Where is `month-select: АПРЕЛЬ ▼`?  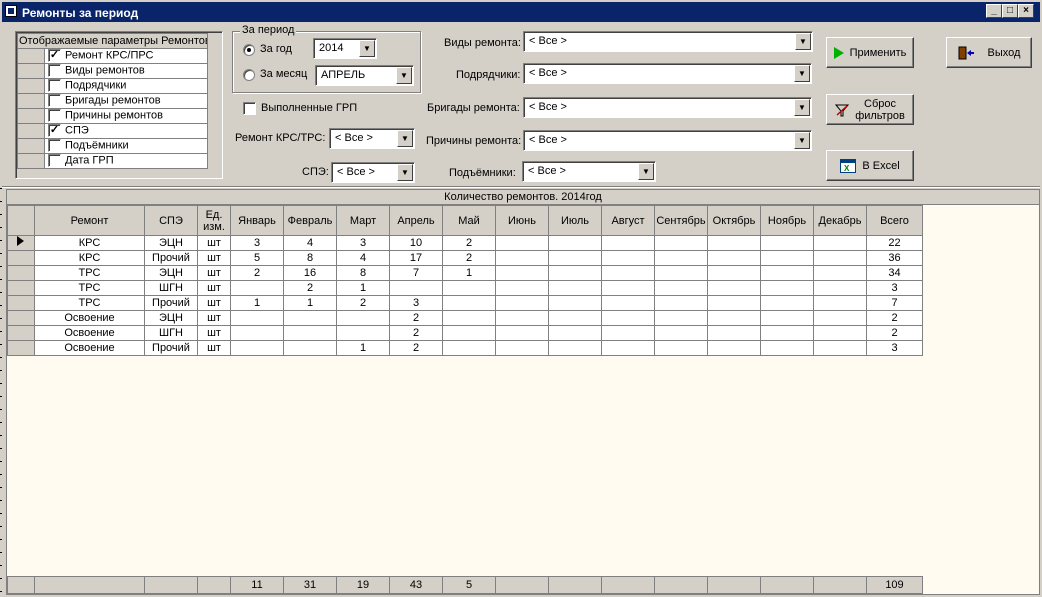
month-select: АПРЕЛЬ ▼ is located at coordinates (364, 75).